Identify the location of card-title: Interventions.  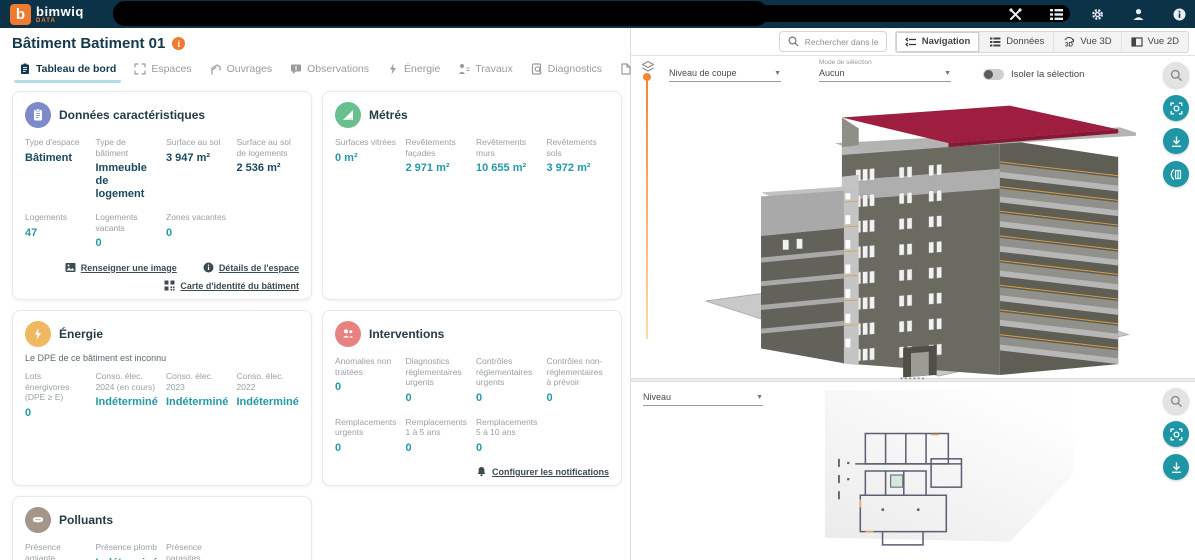
(407, 334).